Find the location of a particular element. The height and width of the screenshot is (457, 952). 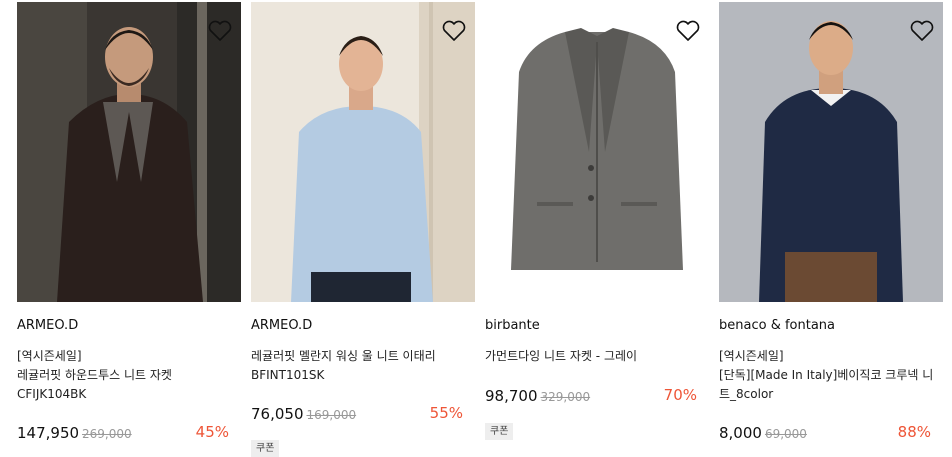

discount-rate: 70% is located at coordinates (680, 395).